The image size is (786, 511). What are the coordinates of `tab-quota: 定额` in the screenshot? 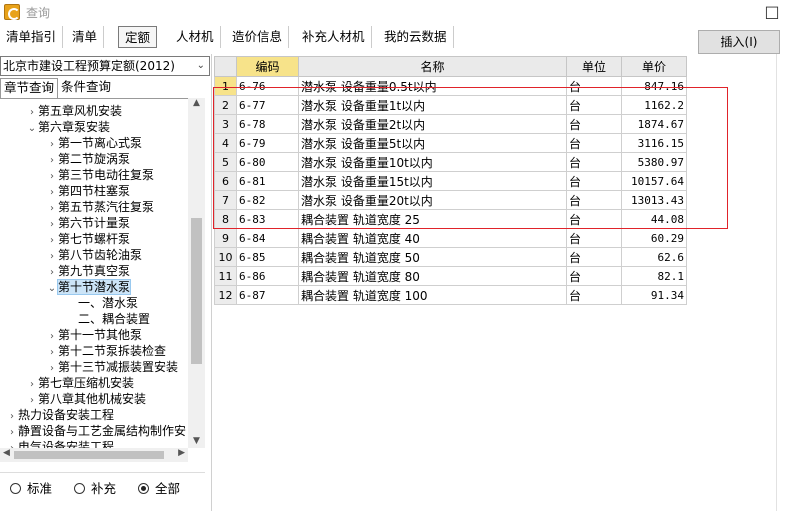 It's located at (138, 37).